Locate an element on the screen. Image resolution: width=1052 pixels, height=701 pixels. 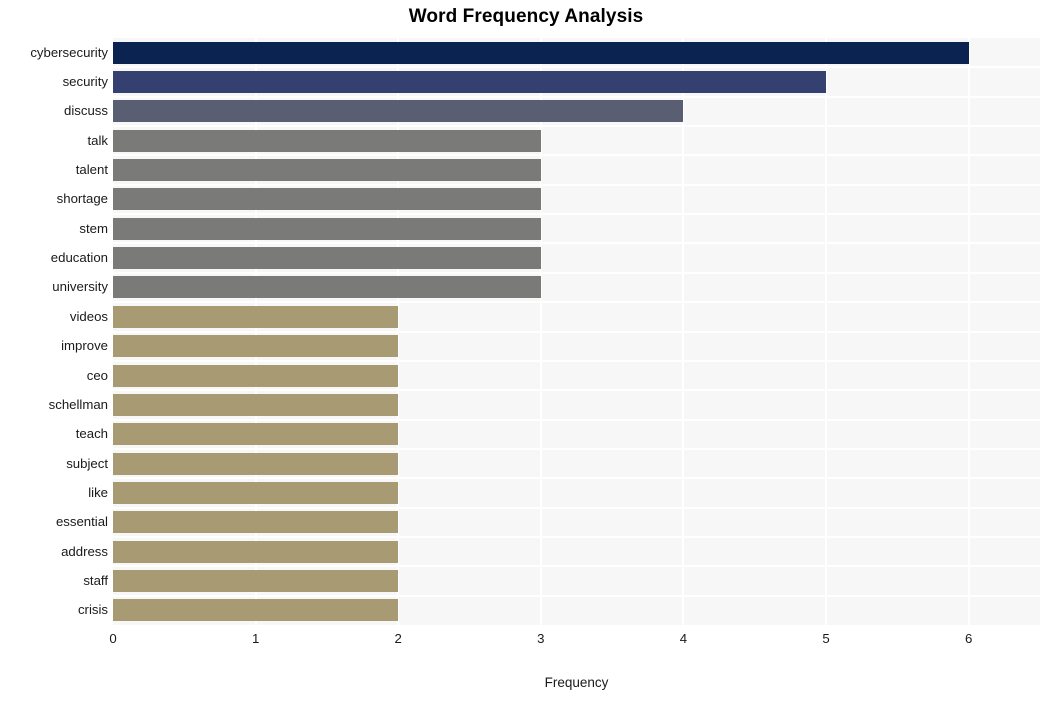
x-axis-tick-label: 6 is located at coordinates (969, 638).